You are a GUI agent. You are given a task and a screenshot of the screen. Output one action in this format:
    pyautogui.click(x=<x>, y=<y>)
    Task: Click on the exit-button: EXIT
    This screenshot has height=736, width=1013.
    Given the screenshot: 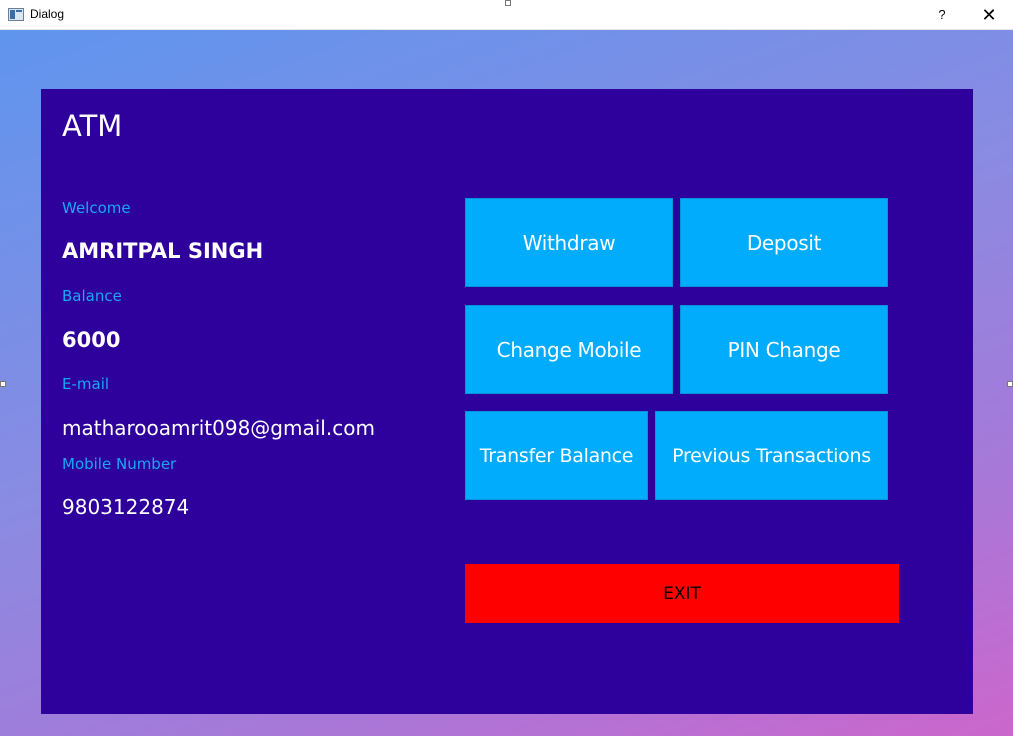 What is the action you would take?
    pyautogui.click(x=682, y=593)
    